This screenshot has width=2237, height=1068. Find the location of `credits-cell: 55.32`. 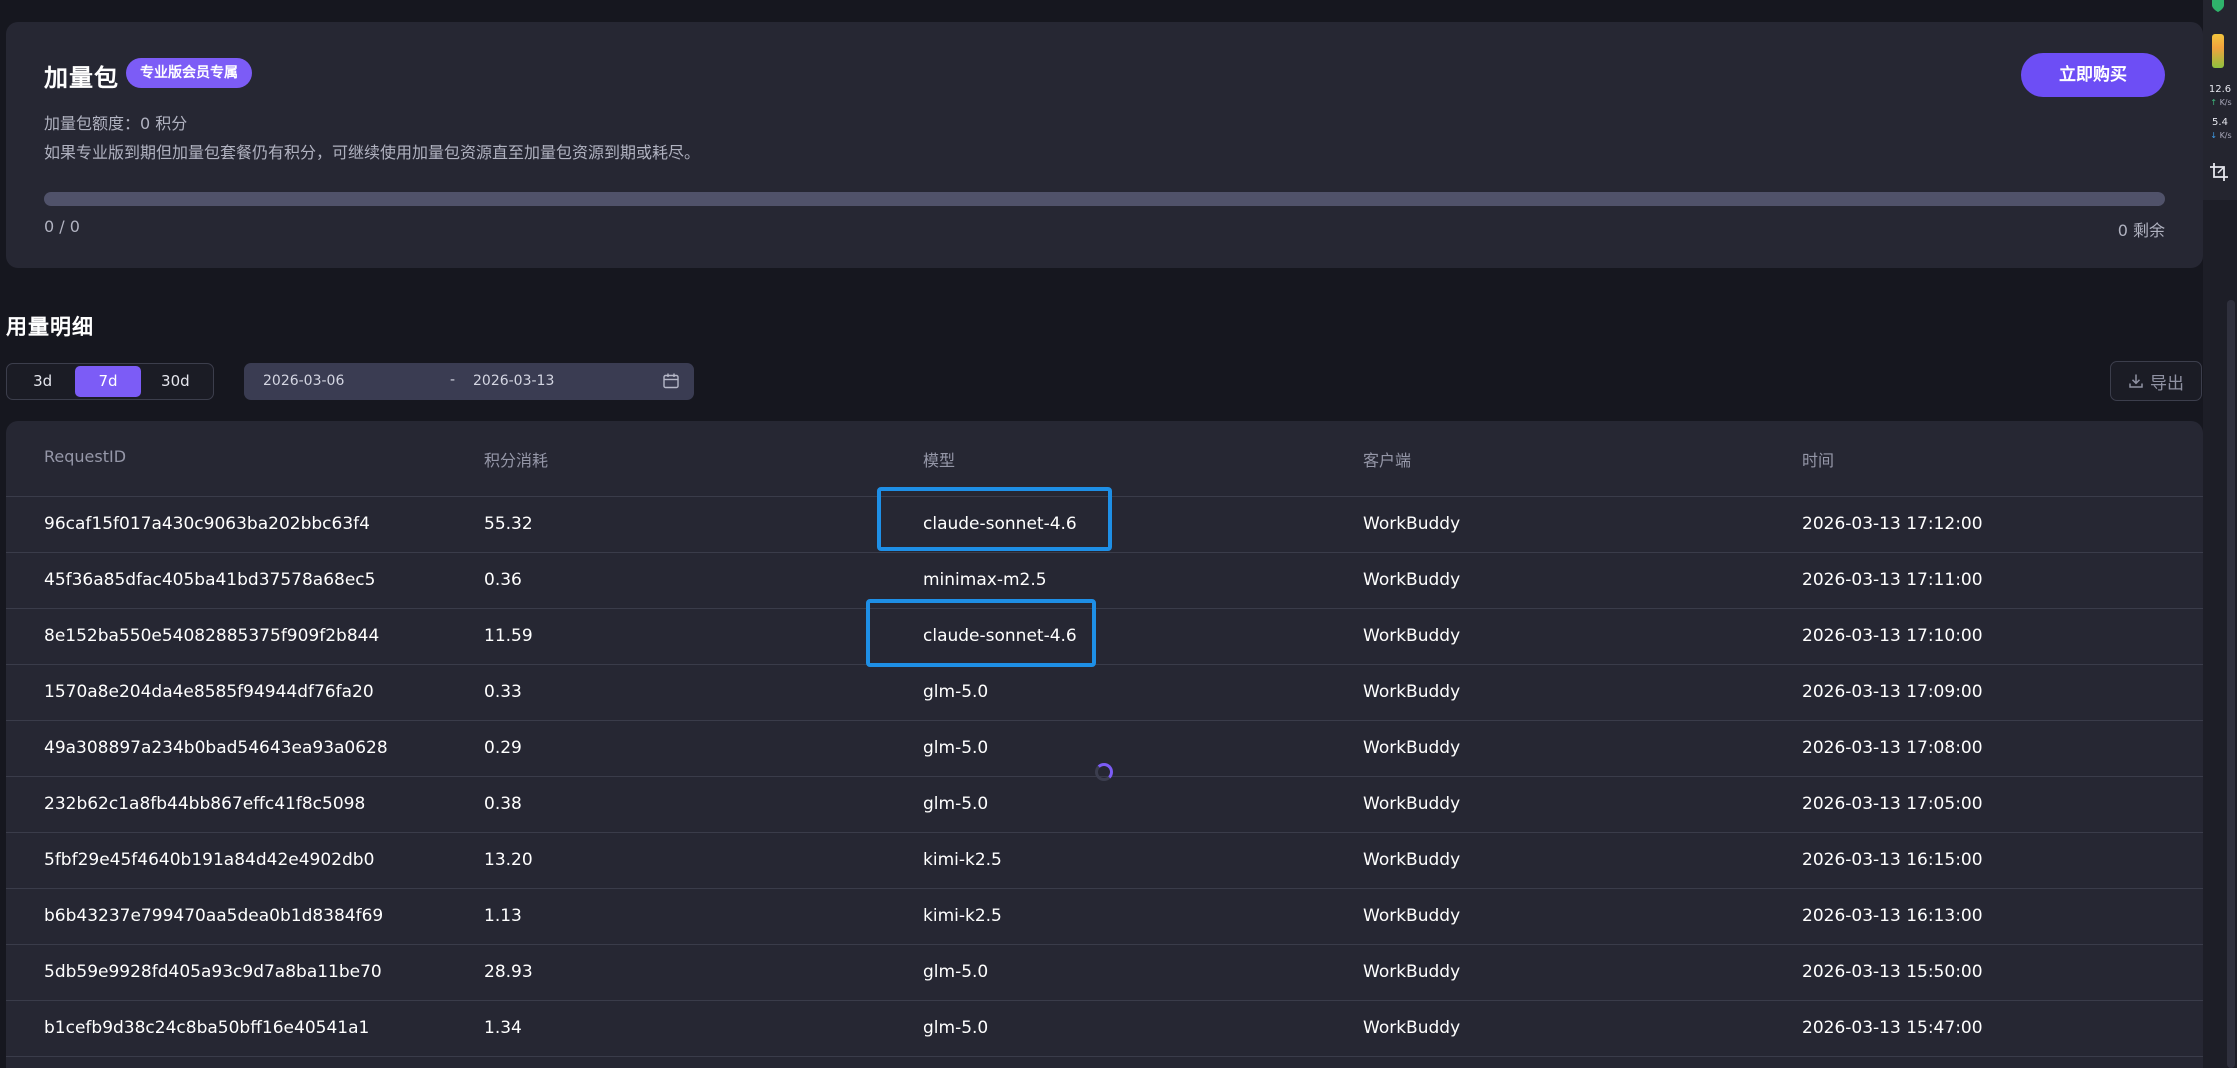

credits-cell: 55.32 is located at coordinates (508, 524).